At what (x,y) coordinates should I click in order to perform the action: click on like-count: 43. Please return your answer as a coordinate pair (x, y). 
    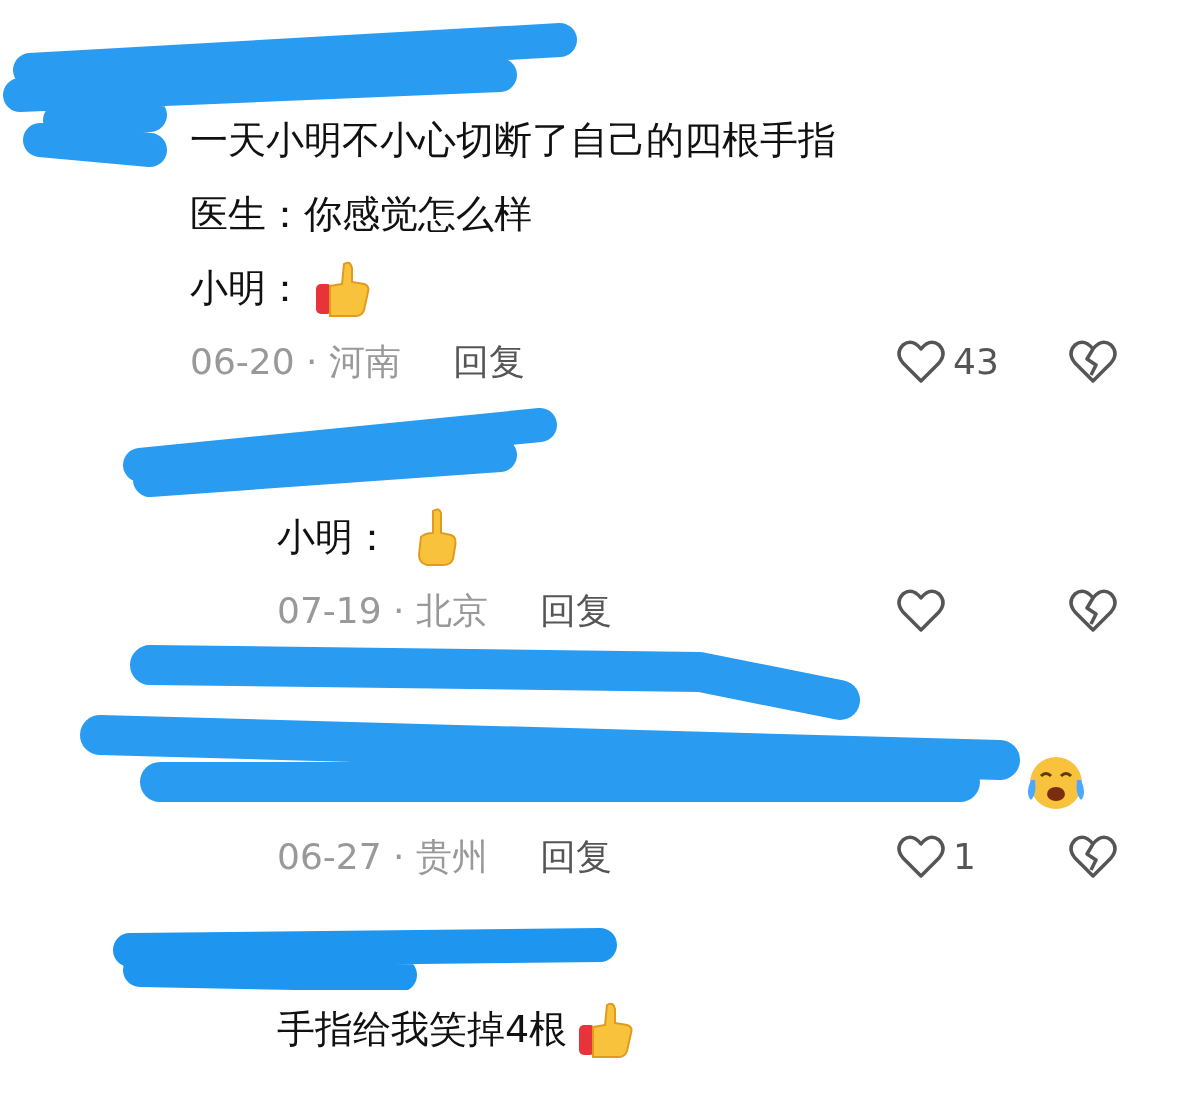
    Looking at the image, I should click on (976, 362).